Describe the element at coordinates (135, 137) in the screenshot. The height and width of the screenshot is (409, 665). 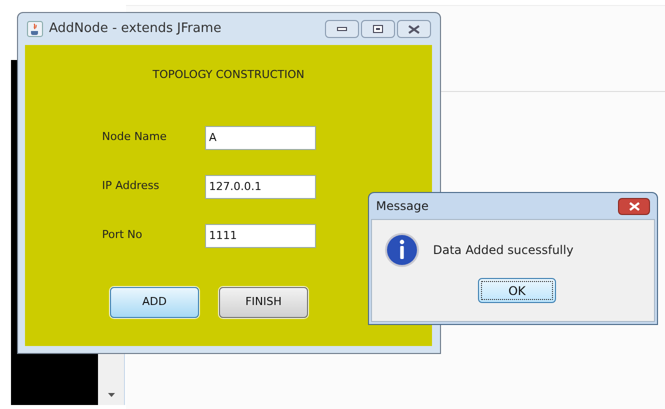
I see `field-label: Node Name` at that location.